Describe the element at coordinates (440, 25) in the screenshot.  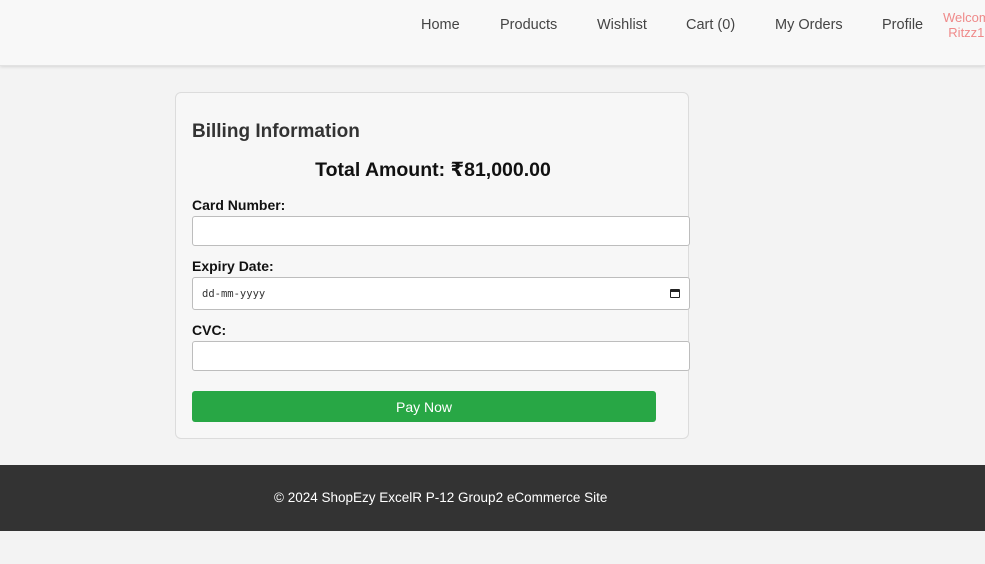
I see `nav-home-link: Home` at that location.